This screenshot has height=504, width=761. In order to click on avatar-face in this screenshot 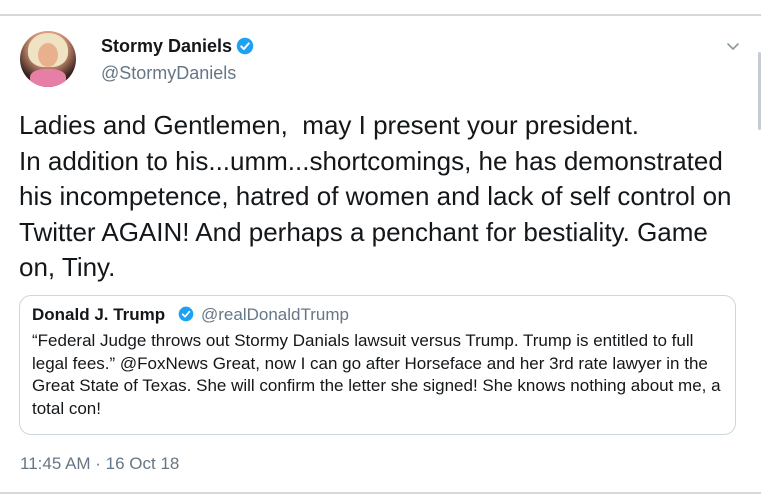, I will do `click(48, 55)`.